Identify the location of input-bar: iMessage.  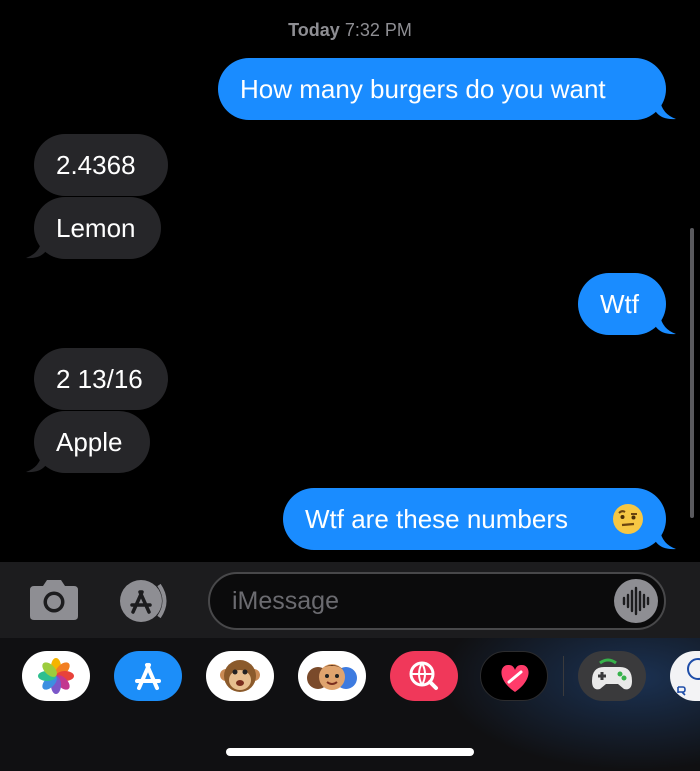
(350, 600).